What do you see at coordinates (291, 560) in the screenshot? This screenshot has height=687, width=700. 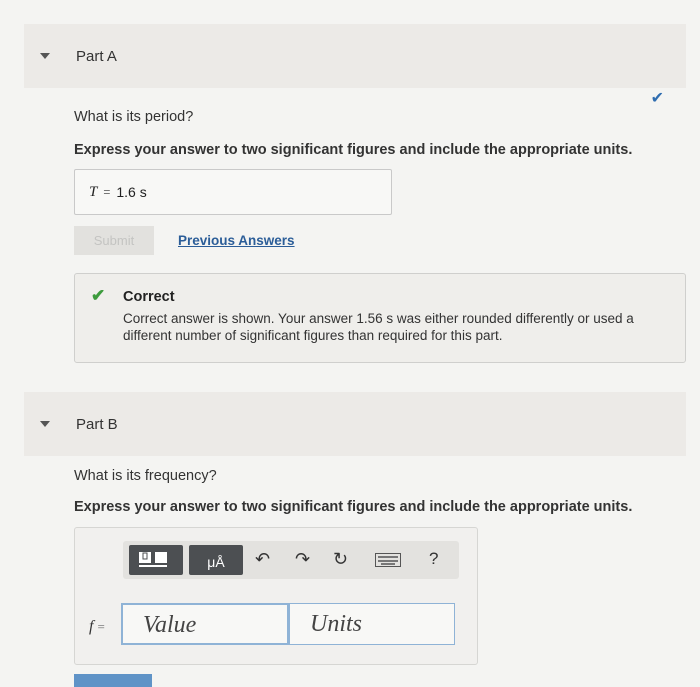 I see `math-toolbar: μÅ ↶ ↷ ↻ ?` at bounding box center [291, 560].